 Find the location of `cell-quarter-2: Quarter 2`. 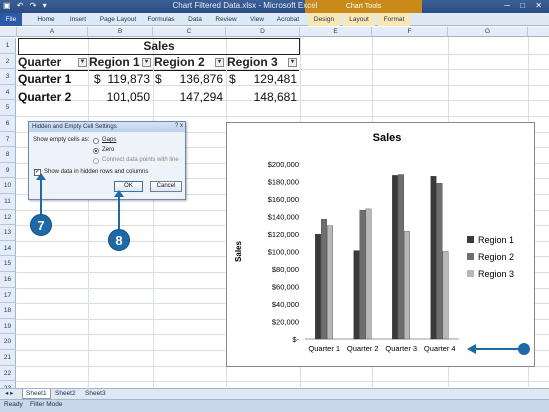

cell-quarter-2: Quarter 2 is located at coordinates (44, 97).